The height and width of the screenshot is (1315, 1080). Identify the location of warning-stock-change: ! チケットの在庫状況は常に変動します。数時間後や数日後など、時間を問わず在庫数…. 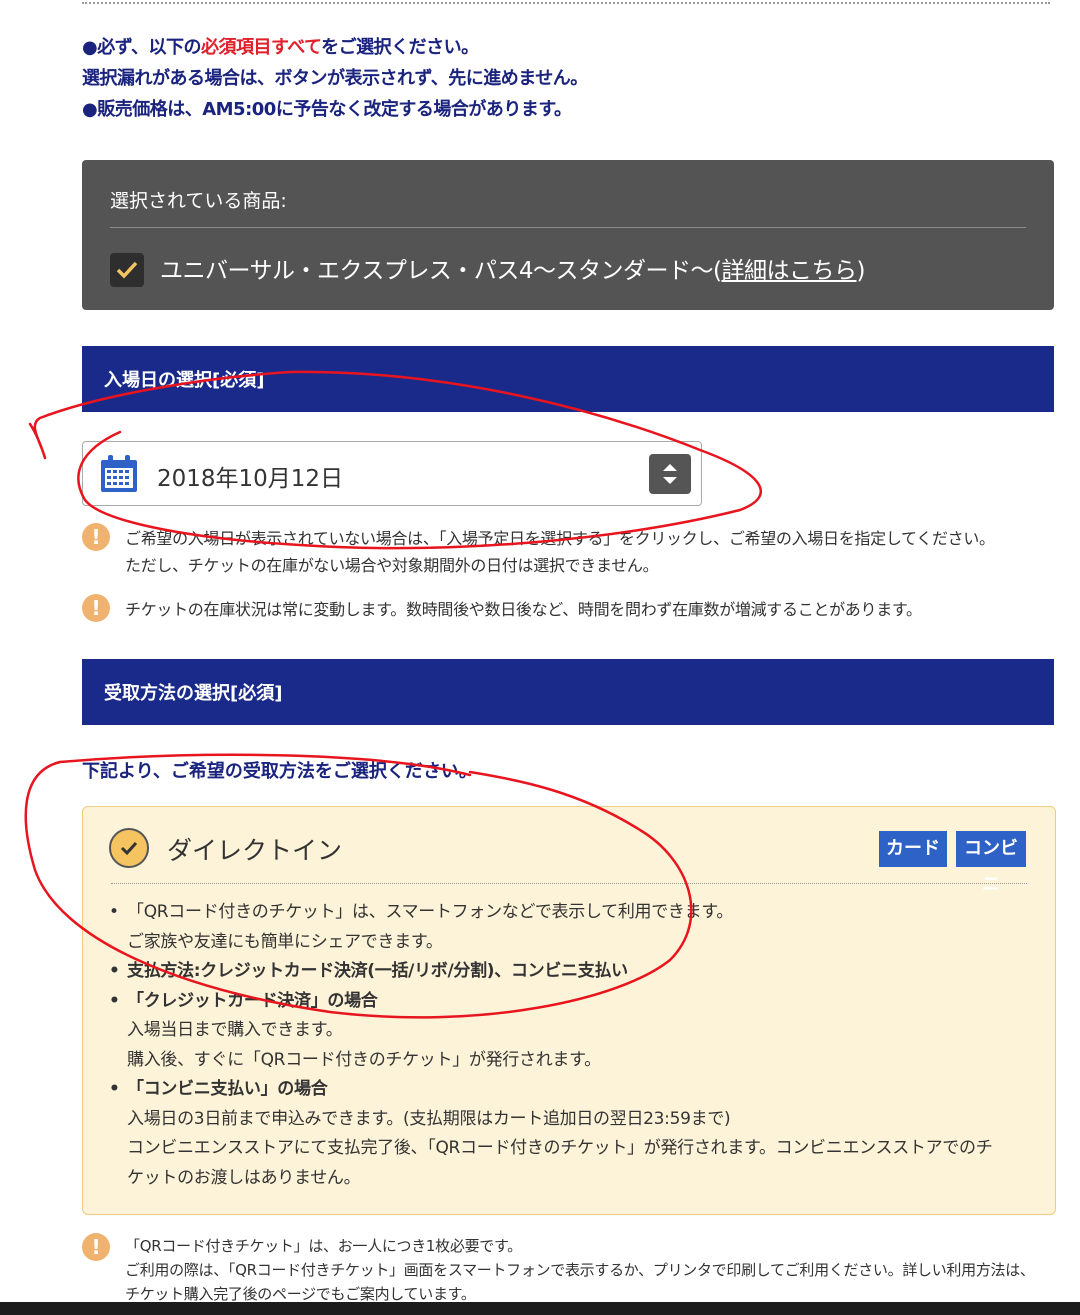
(552, 609).